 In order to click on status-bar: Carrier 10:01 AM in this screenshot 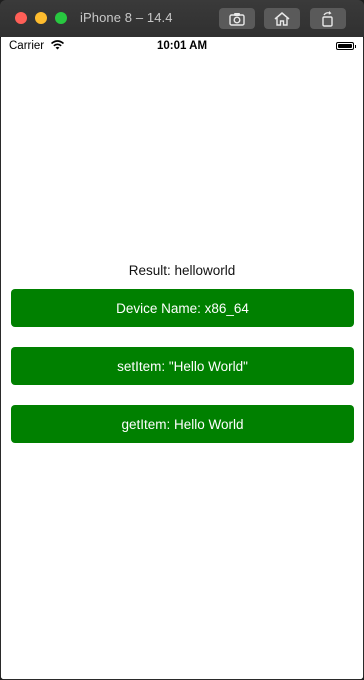, I will do `click(182, 47)`.